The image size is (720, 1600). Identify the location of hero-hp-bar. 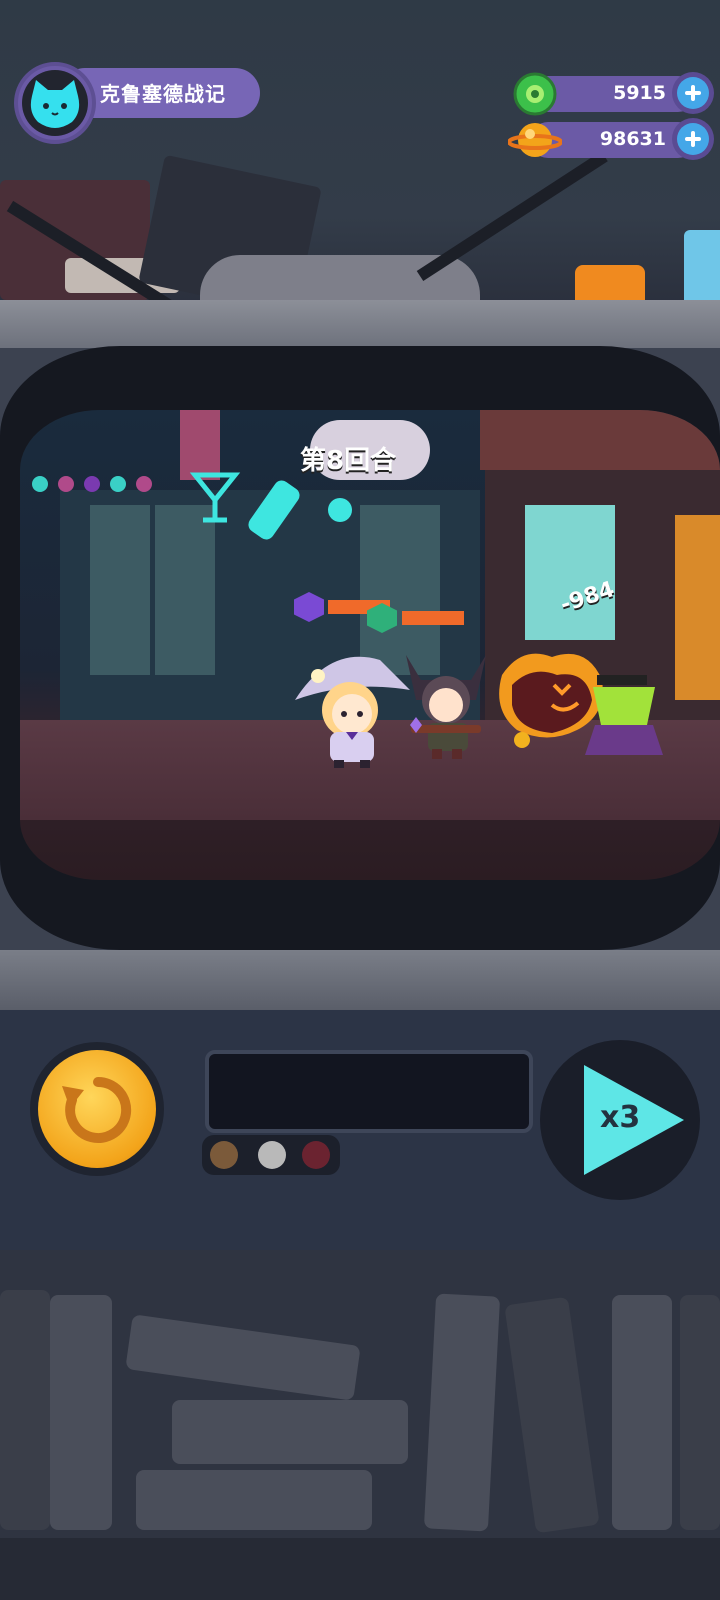
(433, 618).